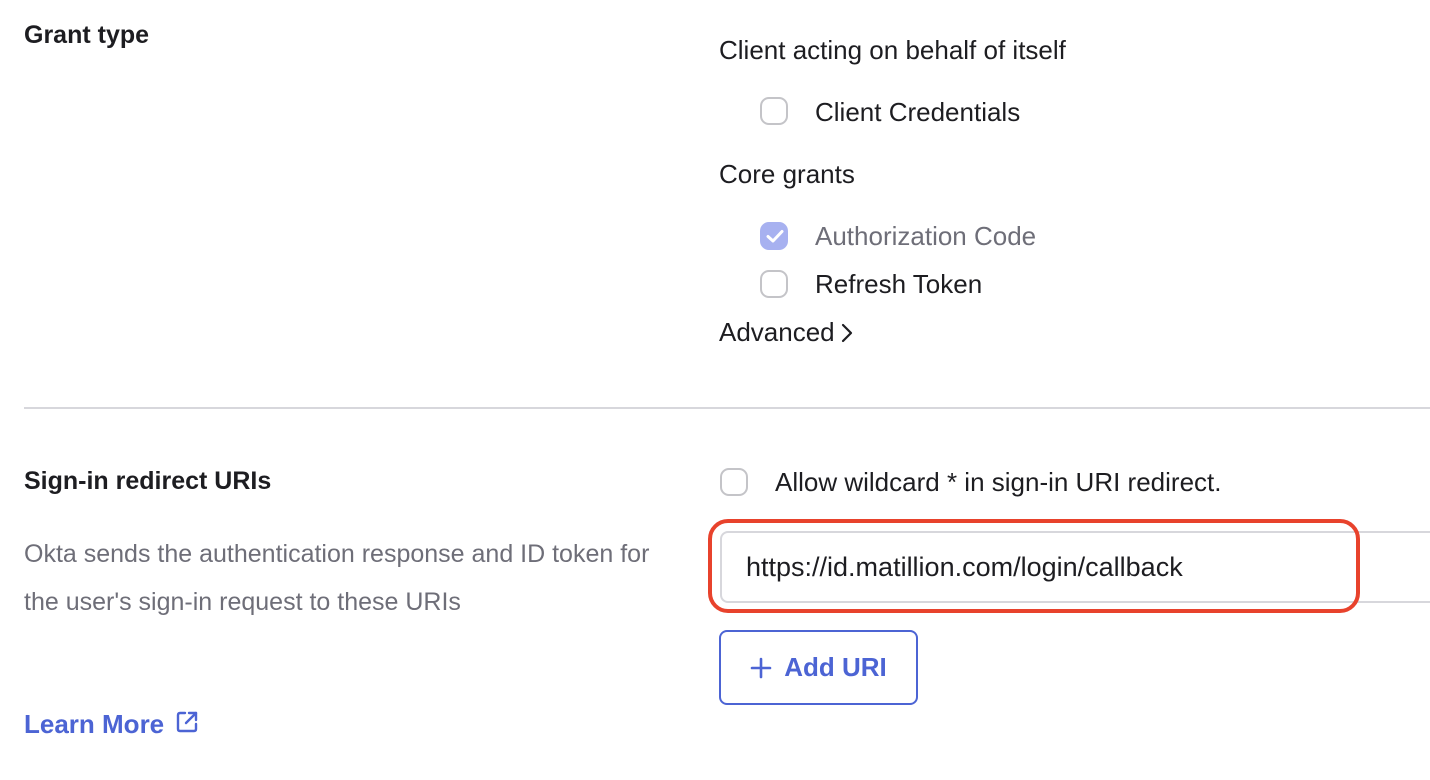 This screenshot has height=780, width=1430. What do you see at coordinates (787, 174) in the screenshot?
I see `core-grants-group-label: Core grants` at bounding box center [787, 174].